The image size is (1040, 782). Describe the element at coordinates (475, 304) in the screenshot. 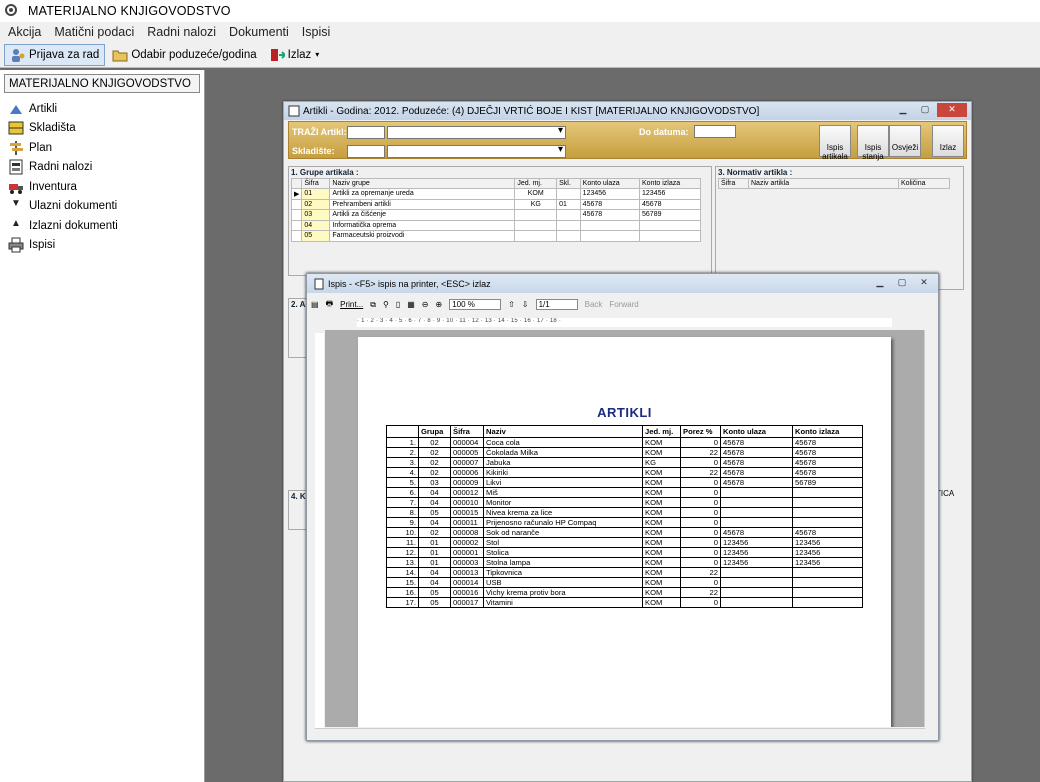

I see `zoom-select: 100 %` at that location.